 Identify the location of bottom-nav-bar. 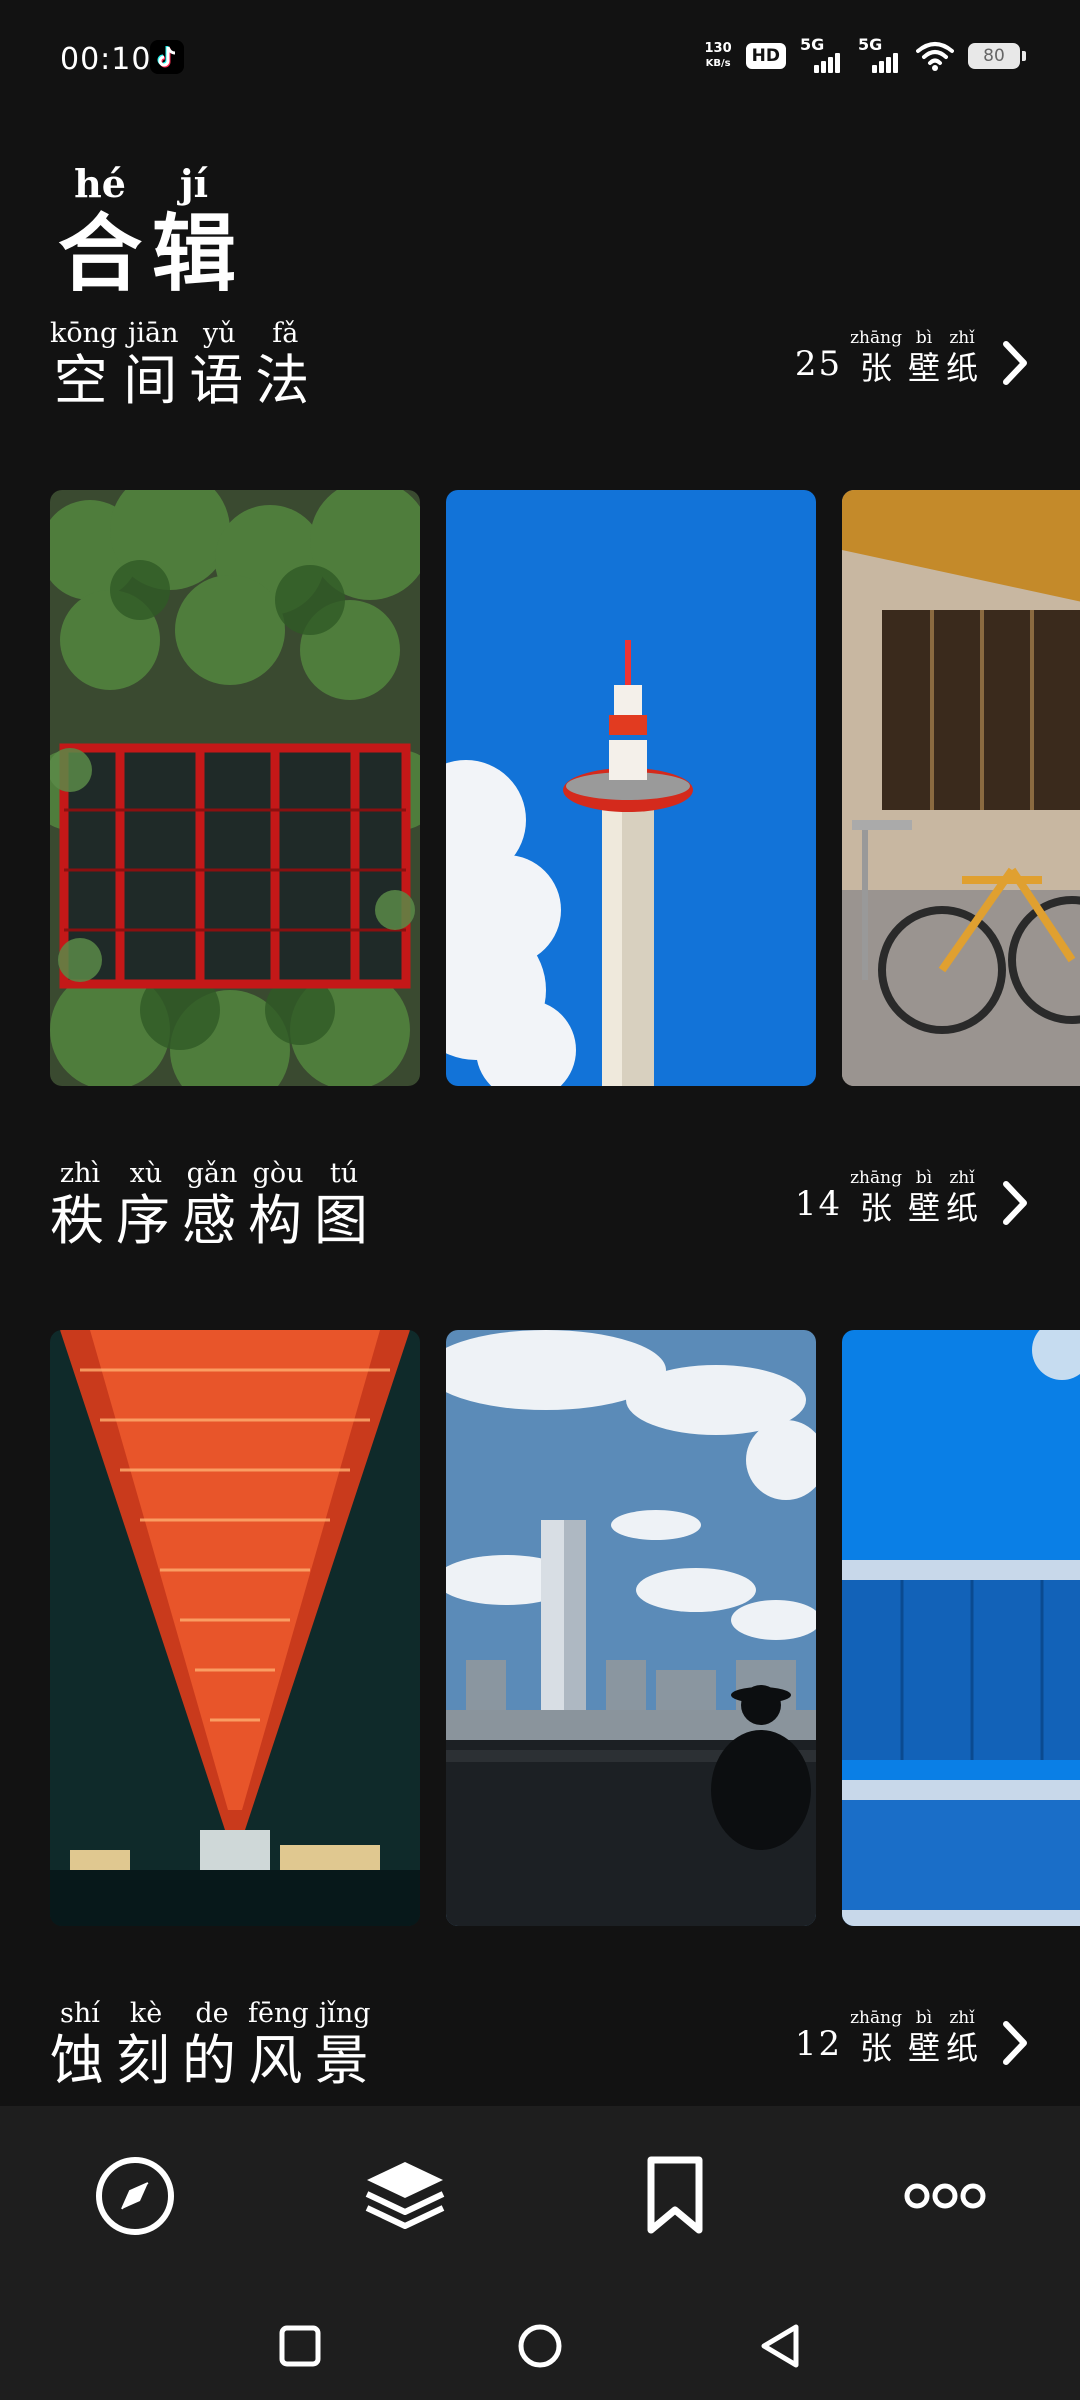
(540, 2201).